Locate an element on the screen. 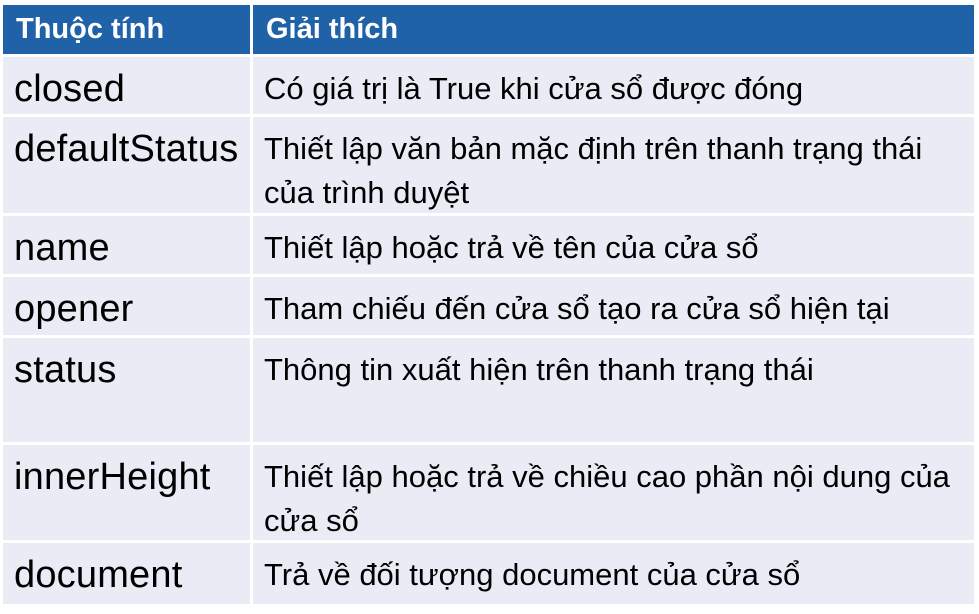 The height and width of the screenshot is (614, 979). row-description-closed: Có giá trị là True khi cửa sổ được đóng is located at coordinates (613, 87).